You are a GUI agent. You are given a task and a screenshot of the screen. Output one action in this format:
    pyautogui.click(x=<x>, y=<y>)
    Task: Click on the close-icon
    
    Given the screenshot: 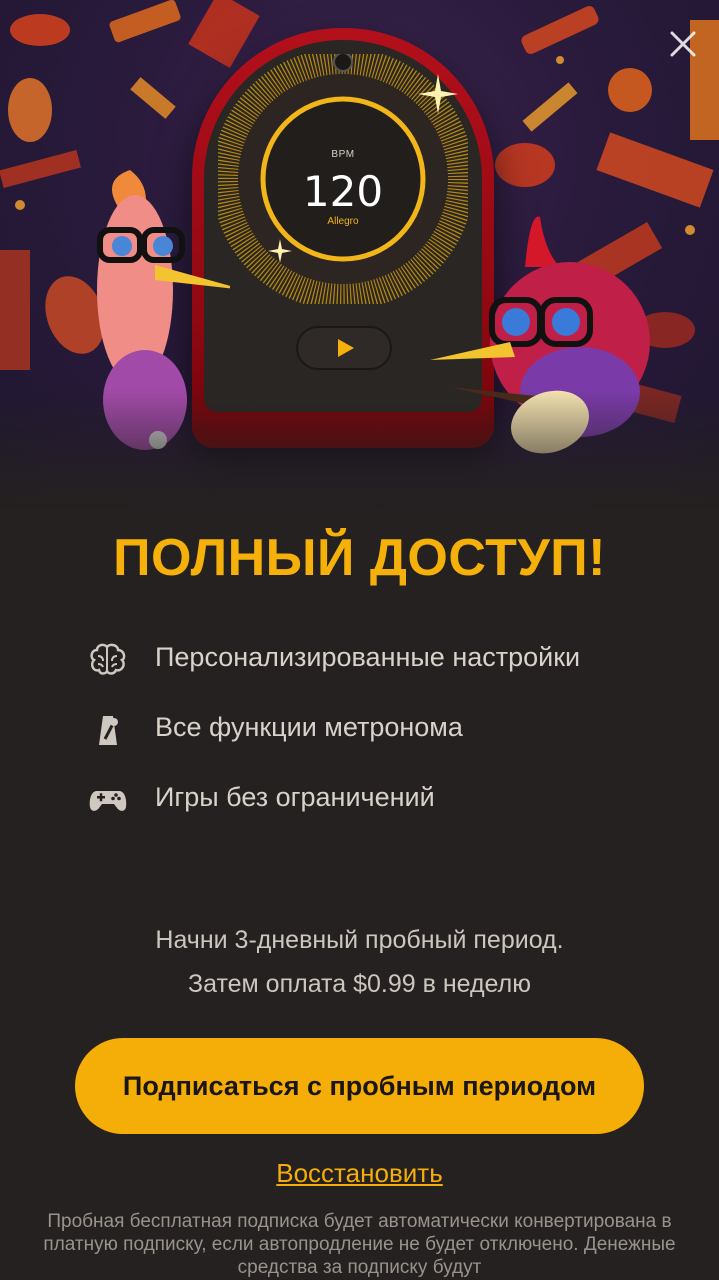 What is the action you would take?
    pyautogui.click(x=683, y=44)
    